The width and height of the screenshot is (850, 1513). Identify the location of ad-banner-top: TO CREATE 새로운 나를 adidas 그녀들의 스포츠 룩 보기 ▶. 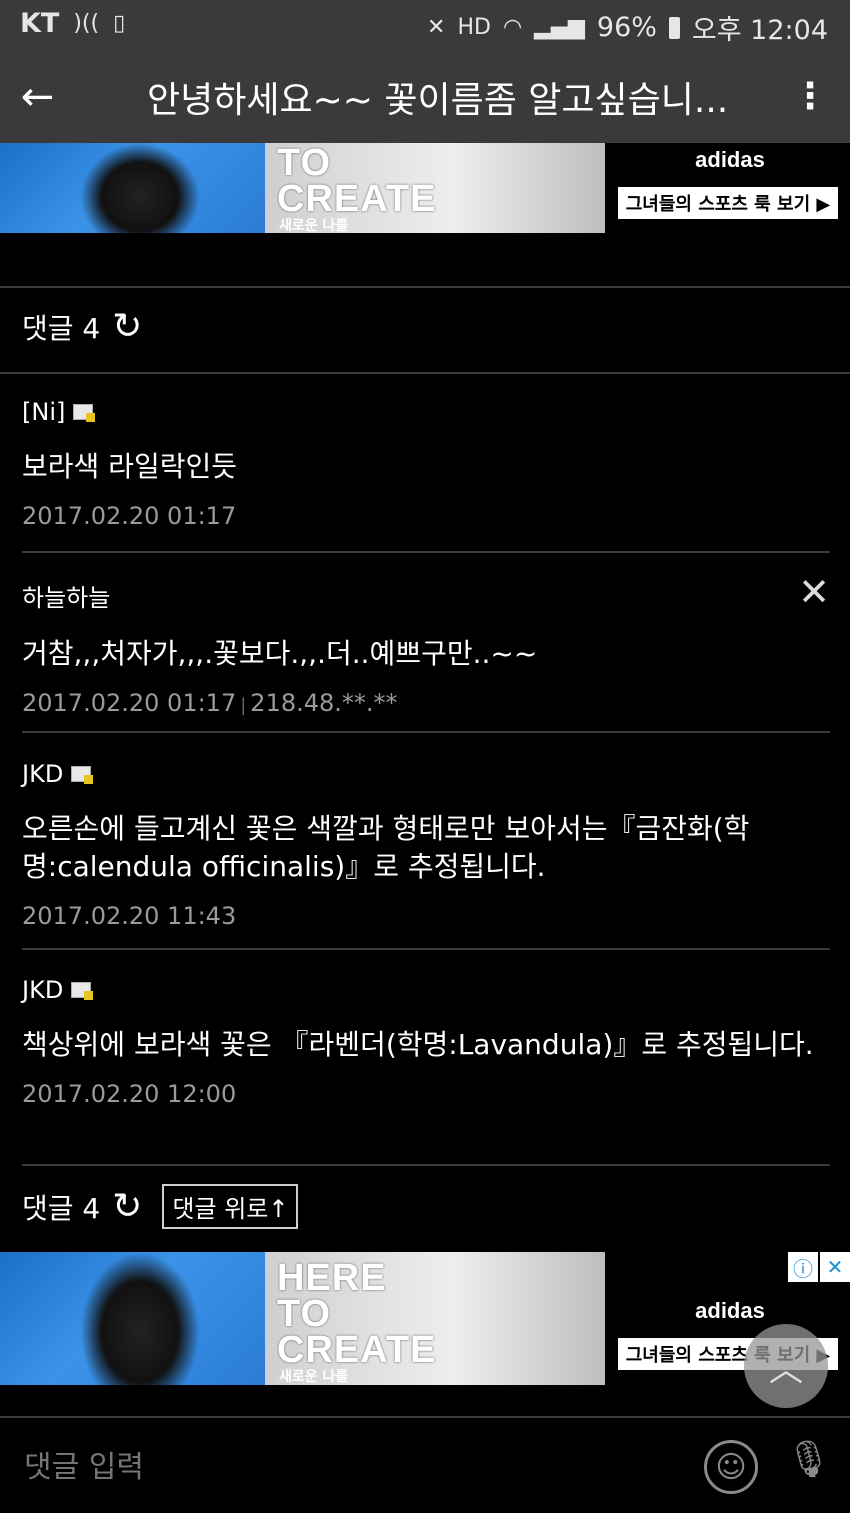
(425, 188).